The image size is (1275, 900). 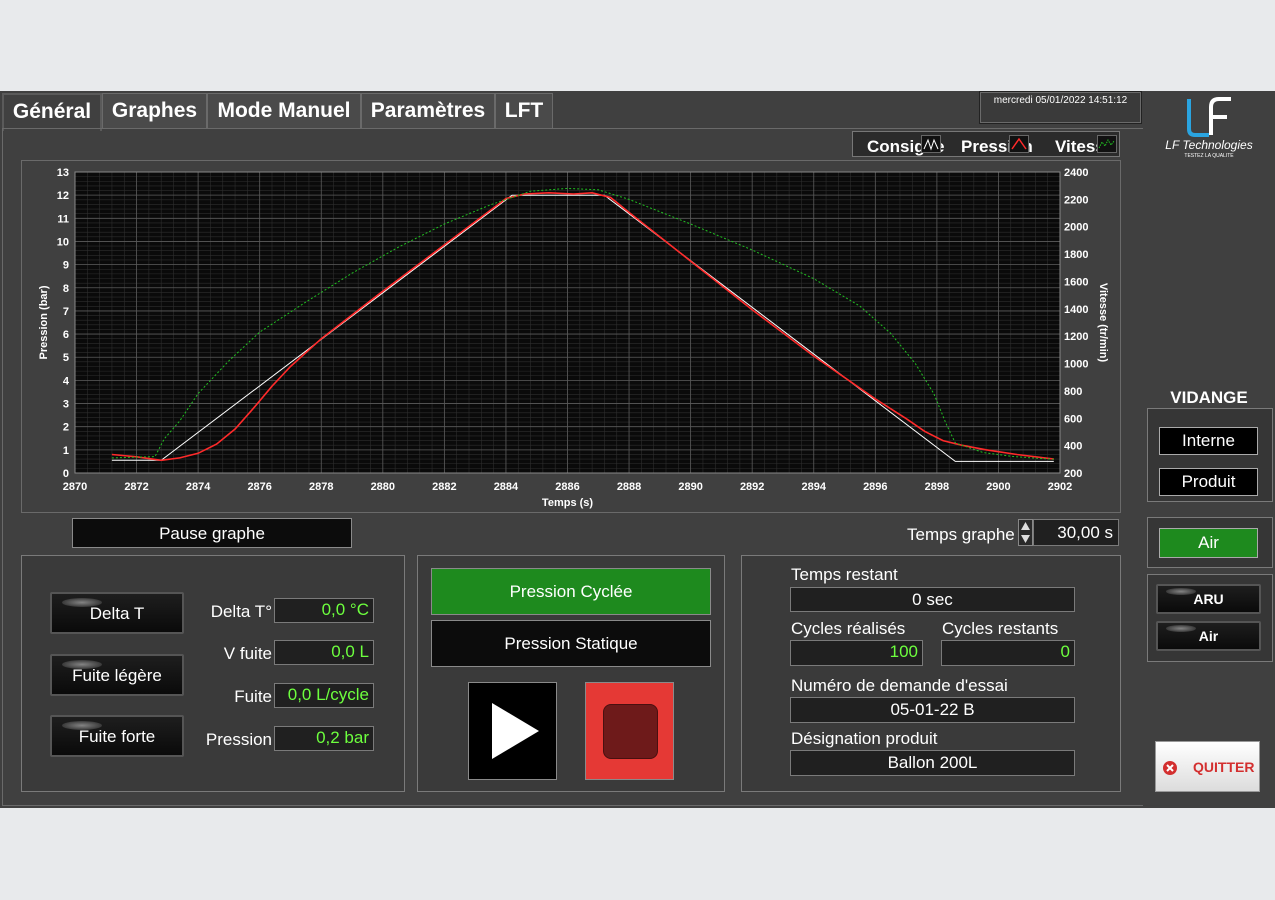 What do you see at coordinates (198, 487) in the screenshot?
I see `x-tick-label: 2874` at bounding box center [198, 487].